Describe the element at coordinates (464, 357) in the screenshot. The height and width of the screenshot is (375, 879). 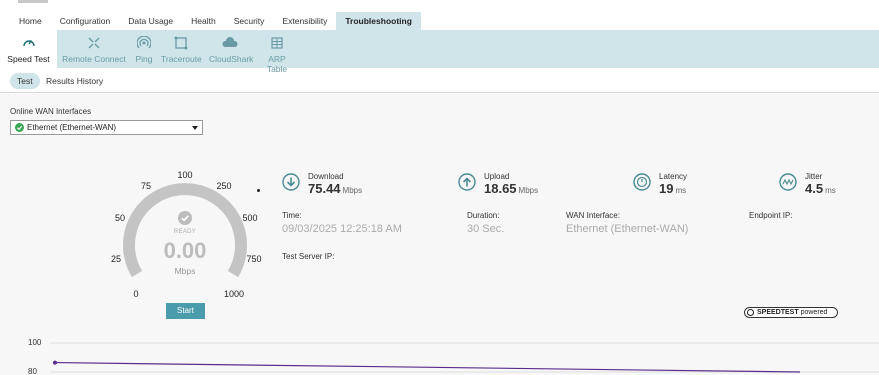
I see `chart-plot` at that location.